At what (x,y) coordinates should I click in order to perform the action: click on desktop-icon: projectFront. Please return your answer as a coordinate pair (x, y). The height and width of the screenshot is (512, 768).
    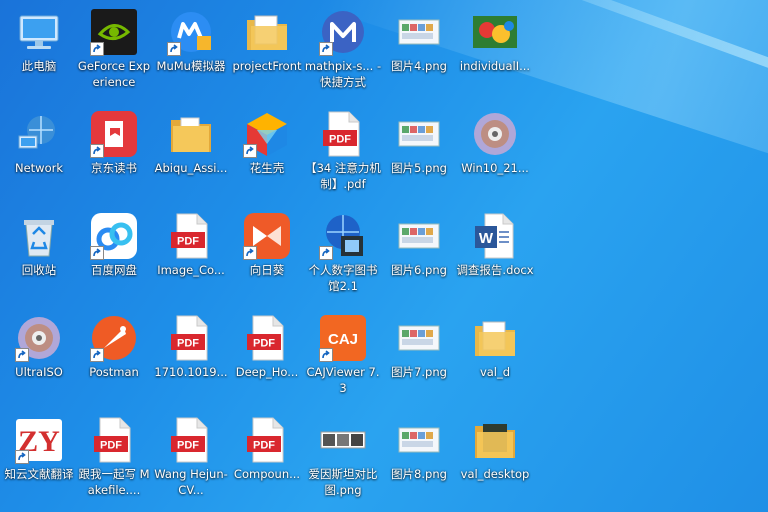
    Looking at the image, I should click on (267, 49).